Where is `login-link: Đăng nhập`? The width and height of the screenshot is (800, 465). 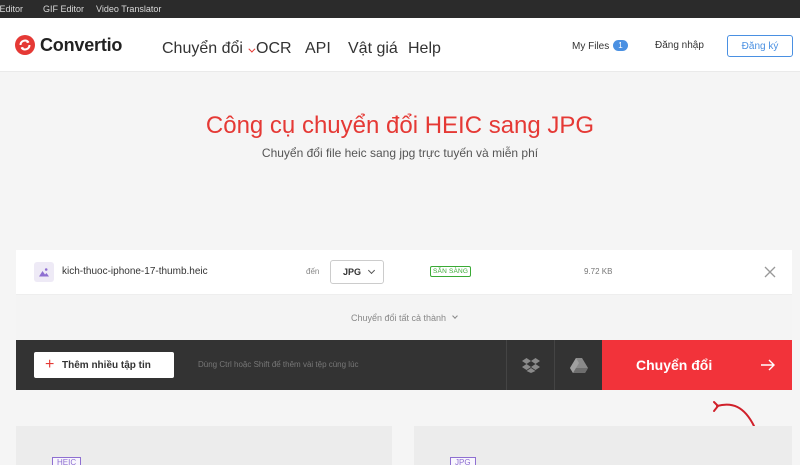 login-link: Đăng nhập is located at coordinates (679, 45).